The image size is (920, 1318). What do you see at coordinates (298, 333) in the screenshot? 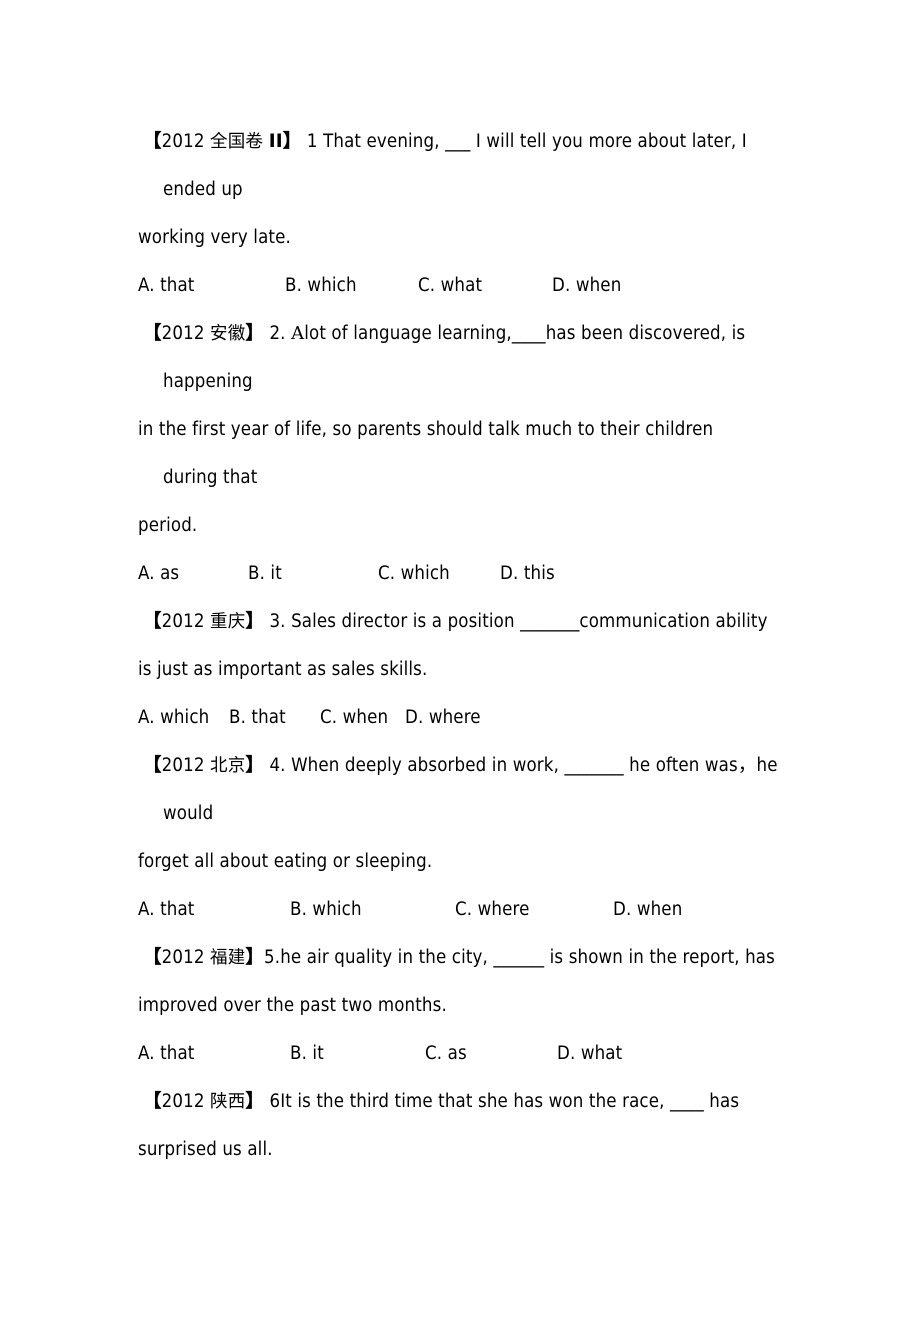
I see `serif-article-a: A` at bounding box center [298, 333].